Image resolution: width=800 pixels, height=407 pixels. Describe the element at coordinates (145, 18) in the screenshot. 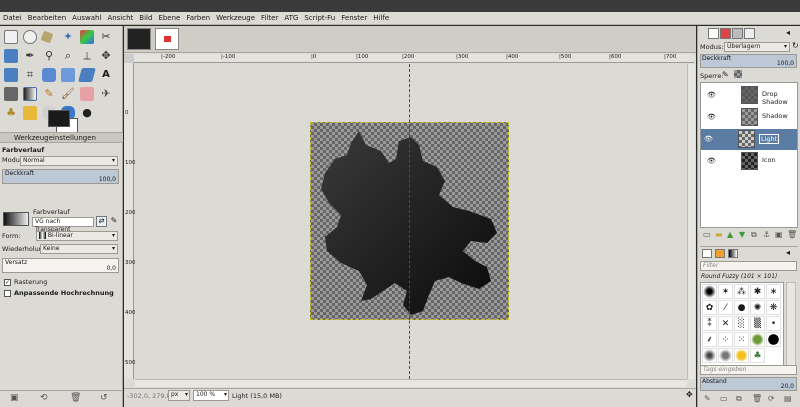

I see `menu-bild: Bild` at that location.